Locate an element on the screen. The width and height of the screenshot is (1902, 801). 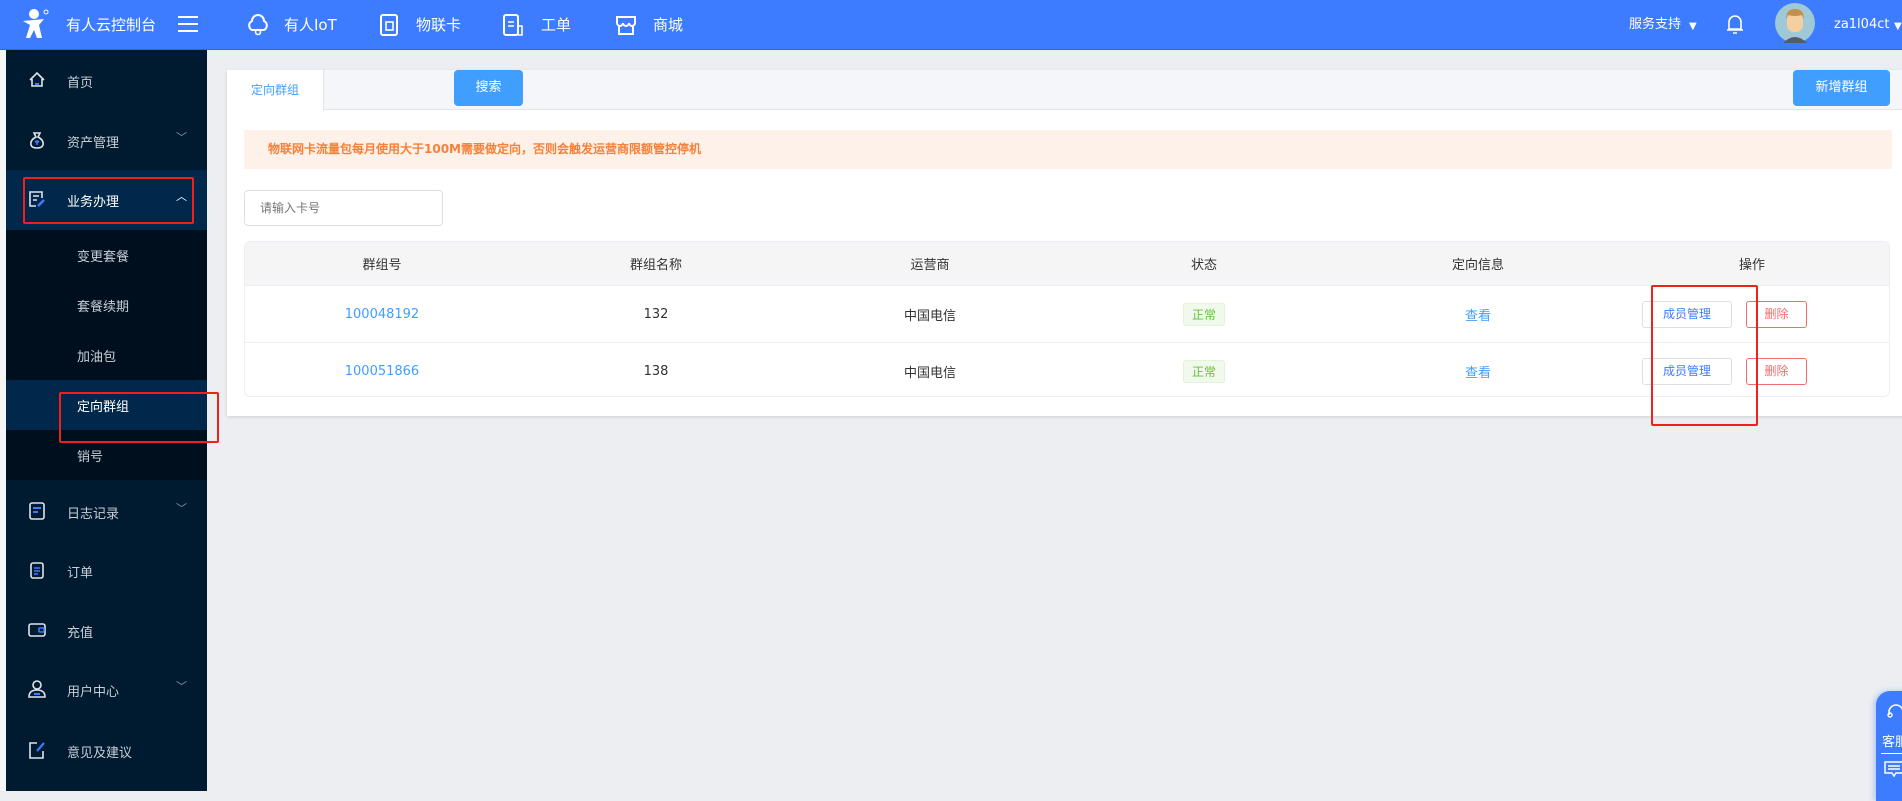
customer-service-label: 客服 is located at coordinates (1892, 742).